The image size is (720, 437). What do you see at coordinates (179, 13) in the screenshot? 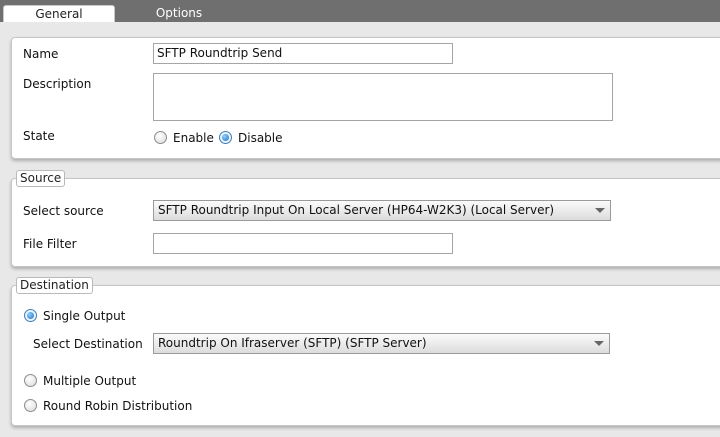
I see `tab-options: Options` at bounding box center [179, 13].